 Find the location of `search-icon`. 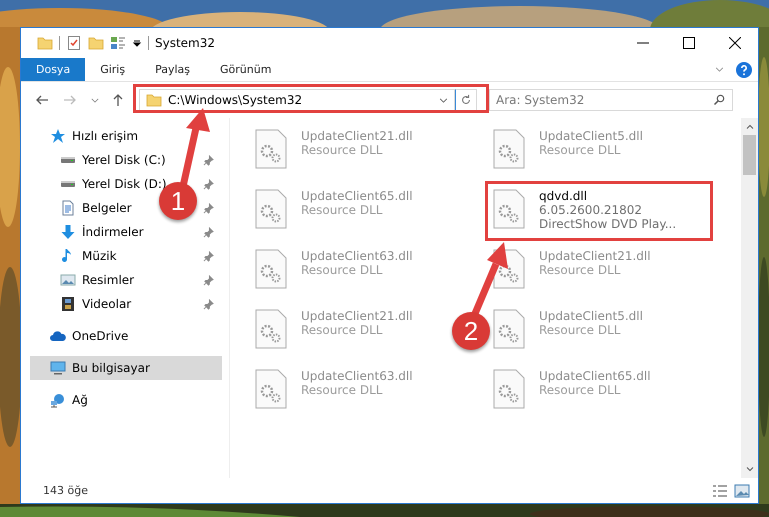

search-icon is located at coordinates (719, 100).